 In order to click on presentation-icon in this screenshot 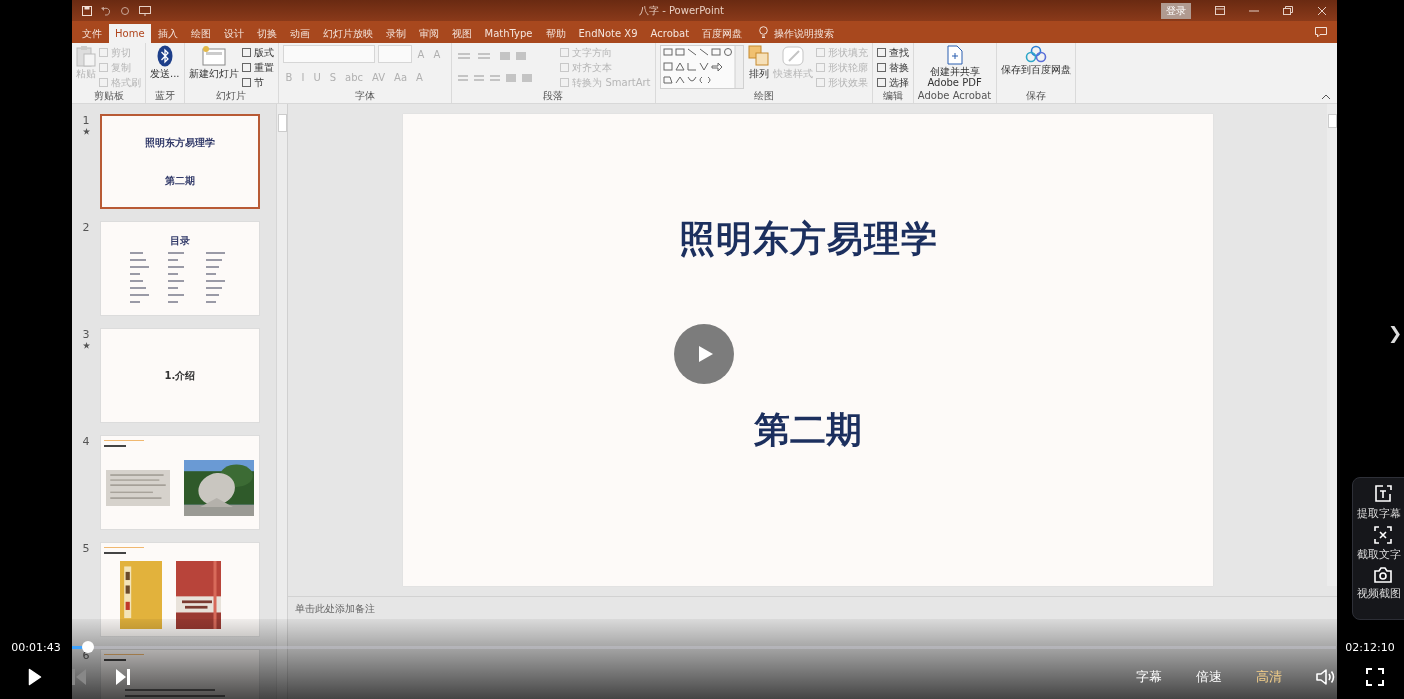, I will do `click(145, 10)`.